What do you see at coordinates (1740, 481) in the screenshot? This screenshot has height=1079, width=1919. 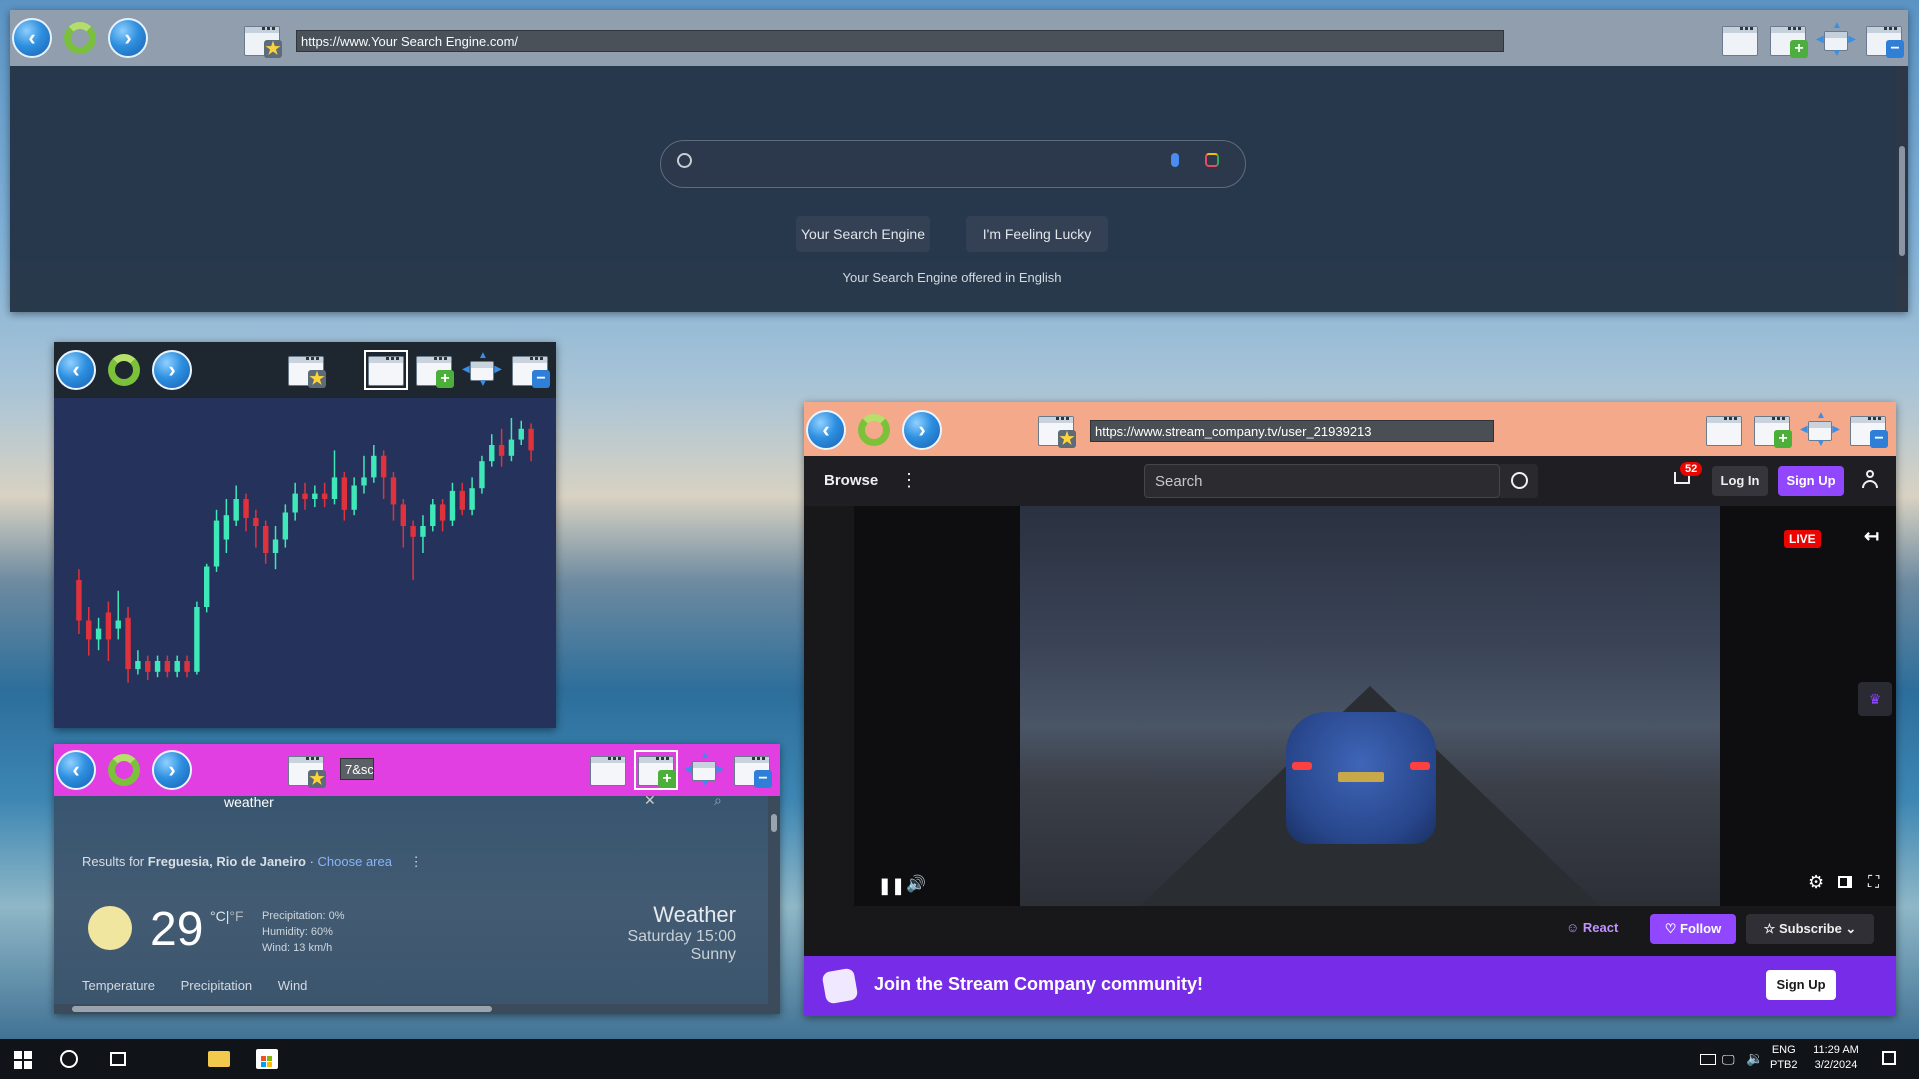 I see `login-button: Log In` at bounding box center [1740, 481].